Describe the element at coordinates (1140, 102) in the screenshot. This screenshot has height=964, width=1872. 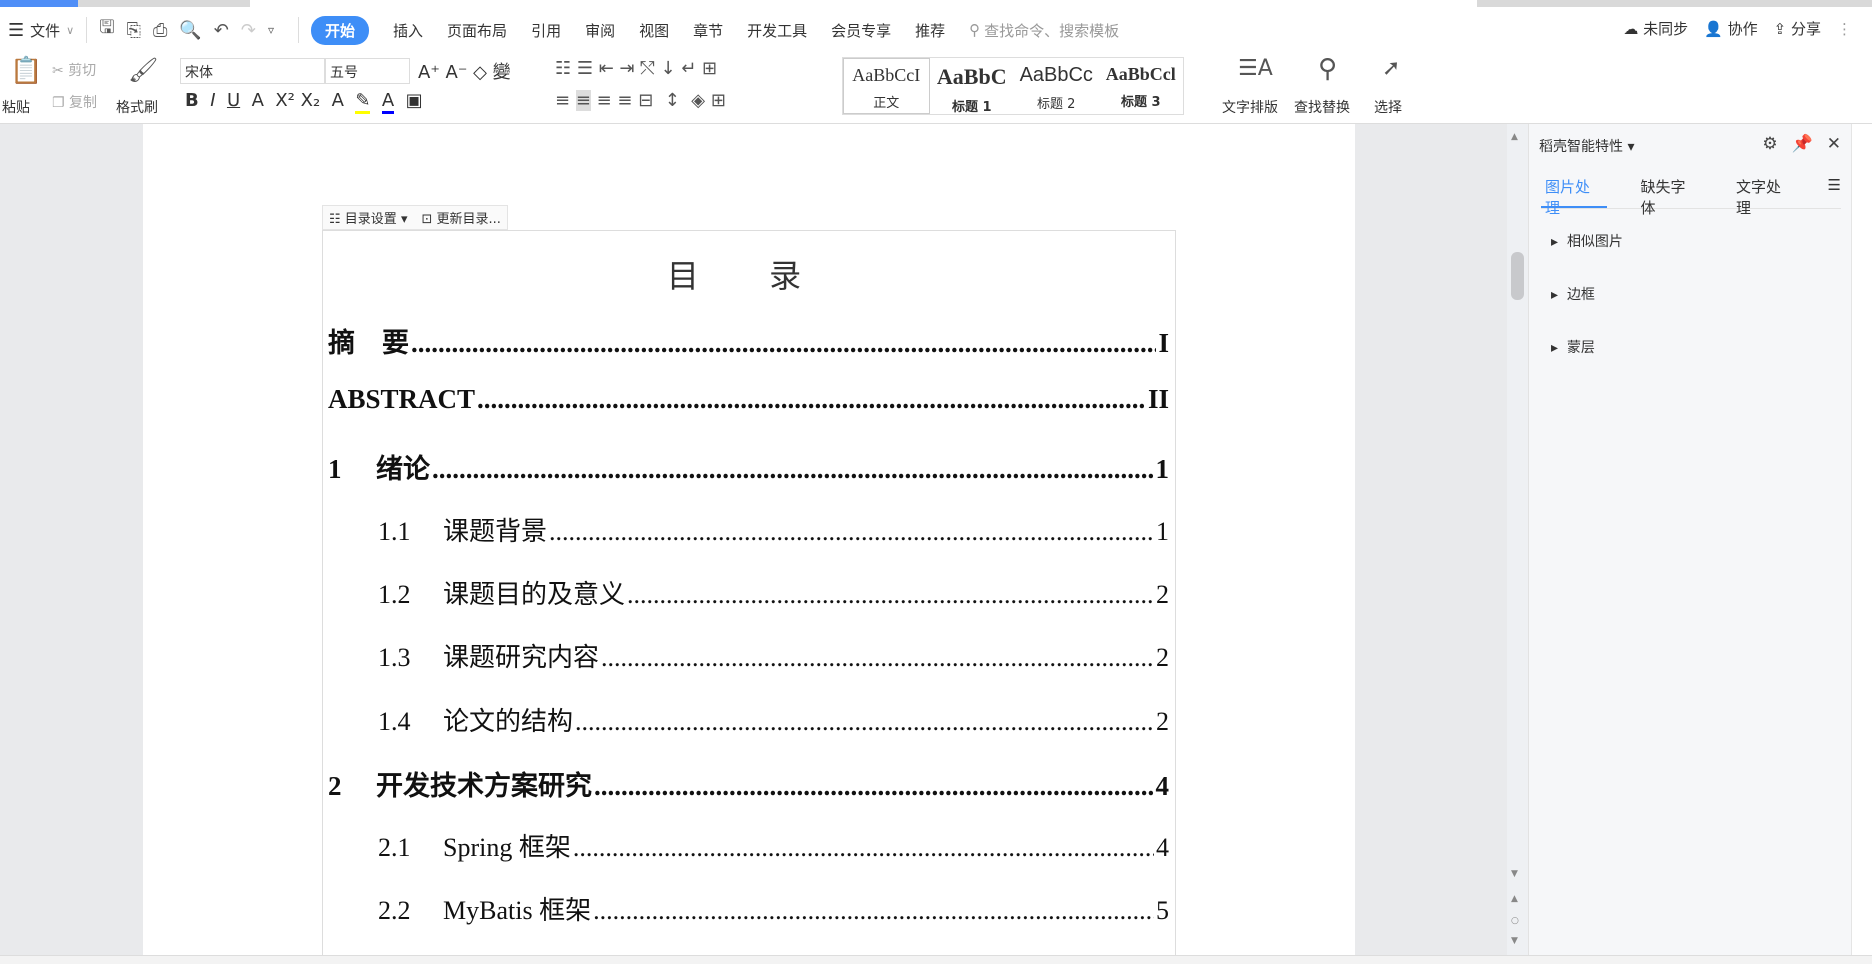
I see `style-name: 标题 3` at that location.